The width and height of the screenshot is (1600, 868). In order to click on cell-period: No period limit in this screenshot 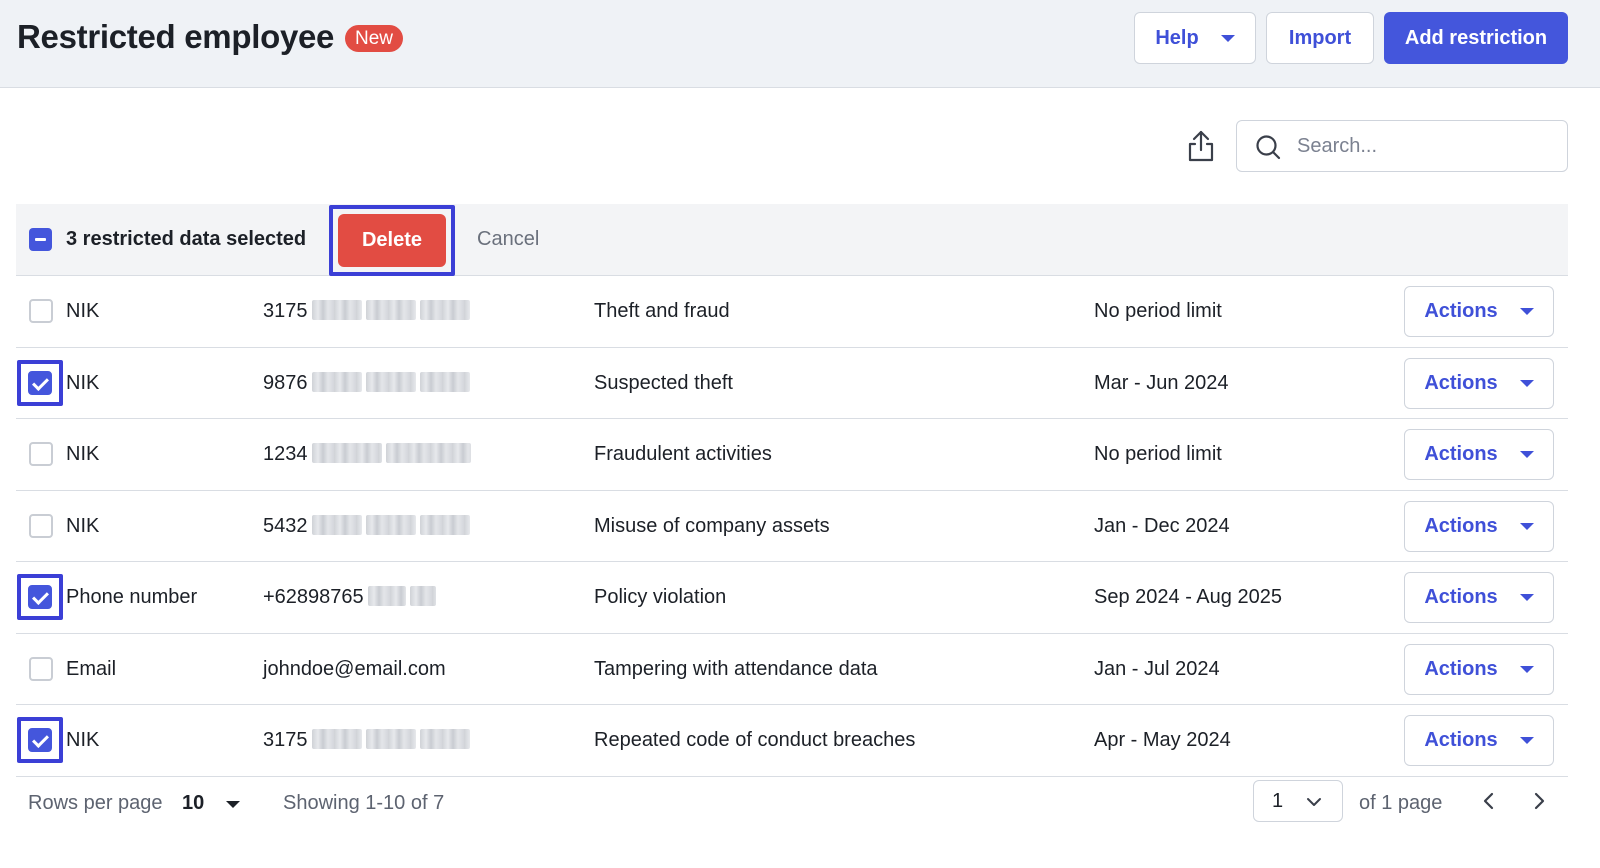, I will do `click(1158, 311)`.